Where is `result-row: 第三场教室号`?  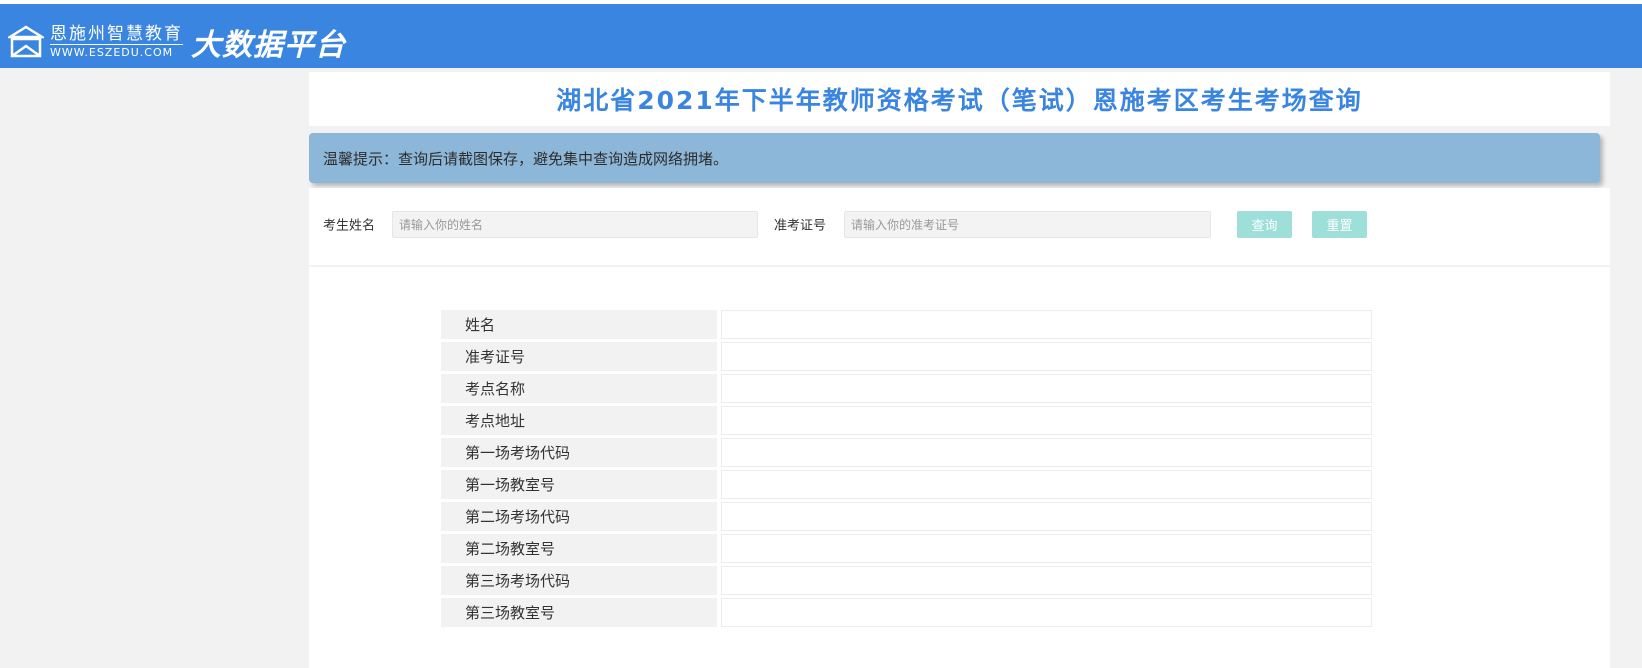 result-row: 第三场教室号 is located at coordinates (906, 612).